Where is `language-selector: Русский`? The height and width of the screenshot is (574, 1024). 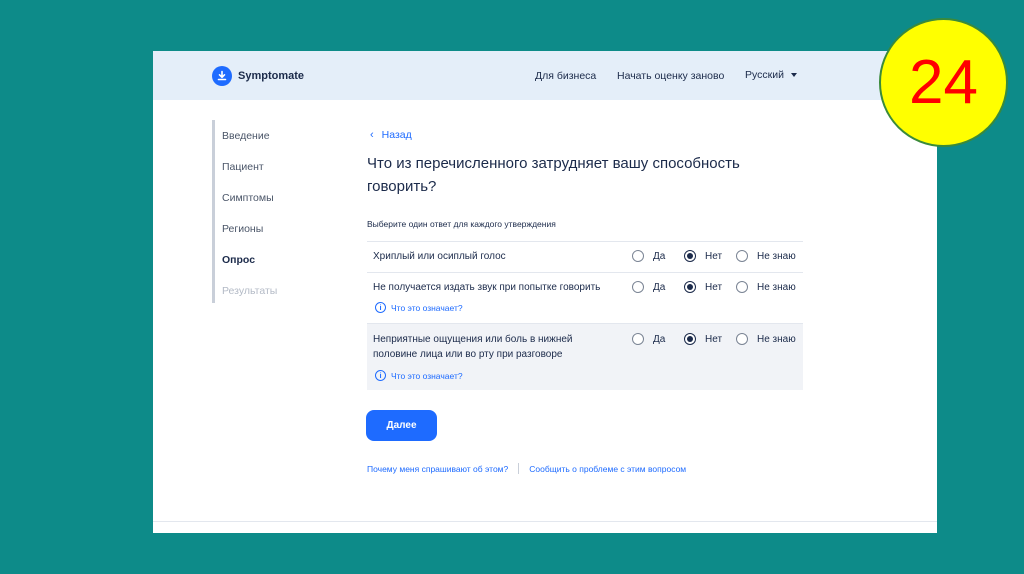
language-selector: Русский is located at coordinates (771, 75).